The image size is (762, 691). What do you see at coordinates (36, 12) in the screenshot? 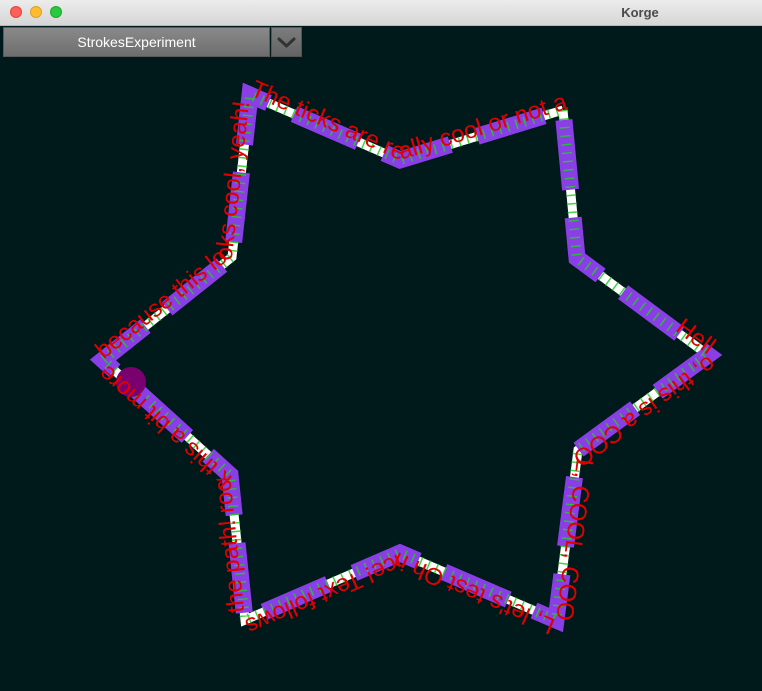
I see `minimize-window-button` at bounding box center [36, 12].